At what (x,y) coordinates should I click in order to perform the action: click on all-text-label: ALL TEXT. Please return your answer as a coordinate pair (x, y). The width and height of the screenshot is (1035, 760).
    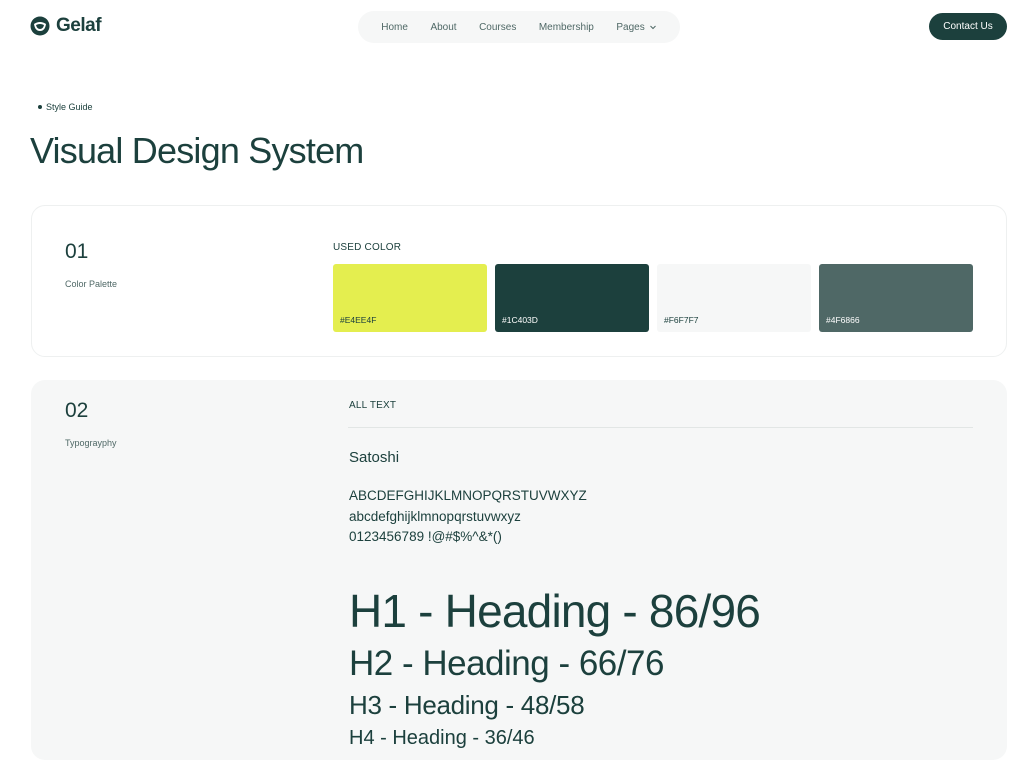
    Looking at the image, I should click on (373, 405).